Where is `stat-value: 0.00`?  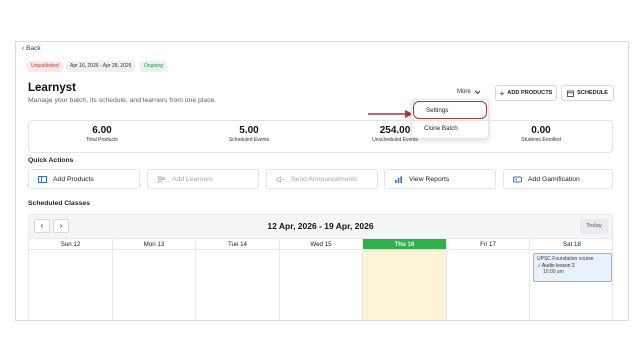 stat-value: 0.00 is located at coordinates (541, 130).